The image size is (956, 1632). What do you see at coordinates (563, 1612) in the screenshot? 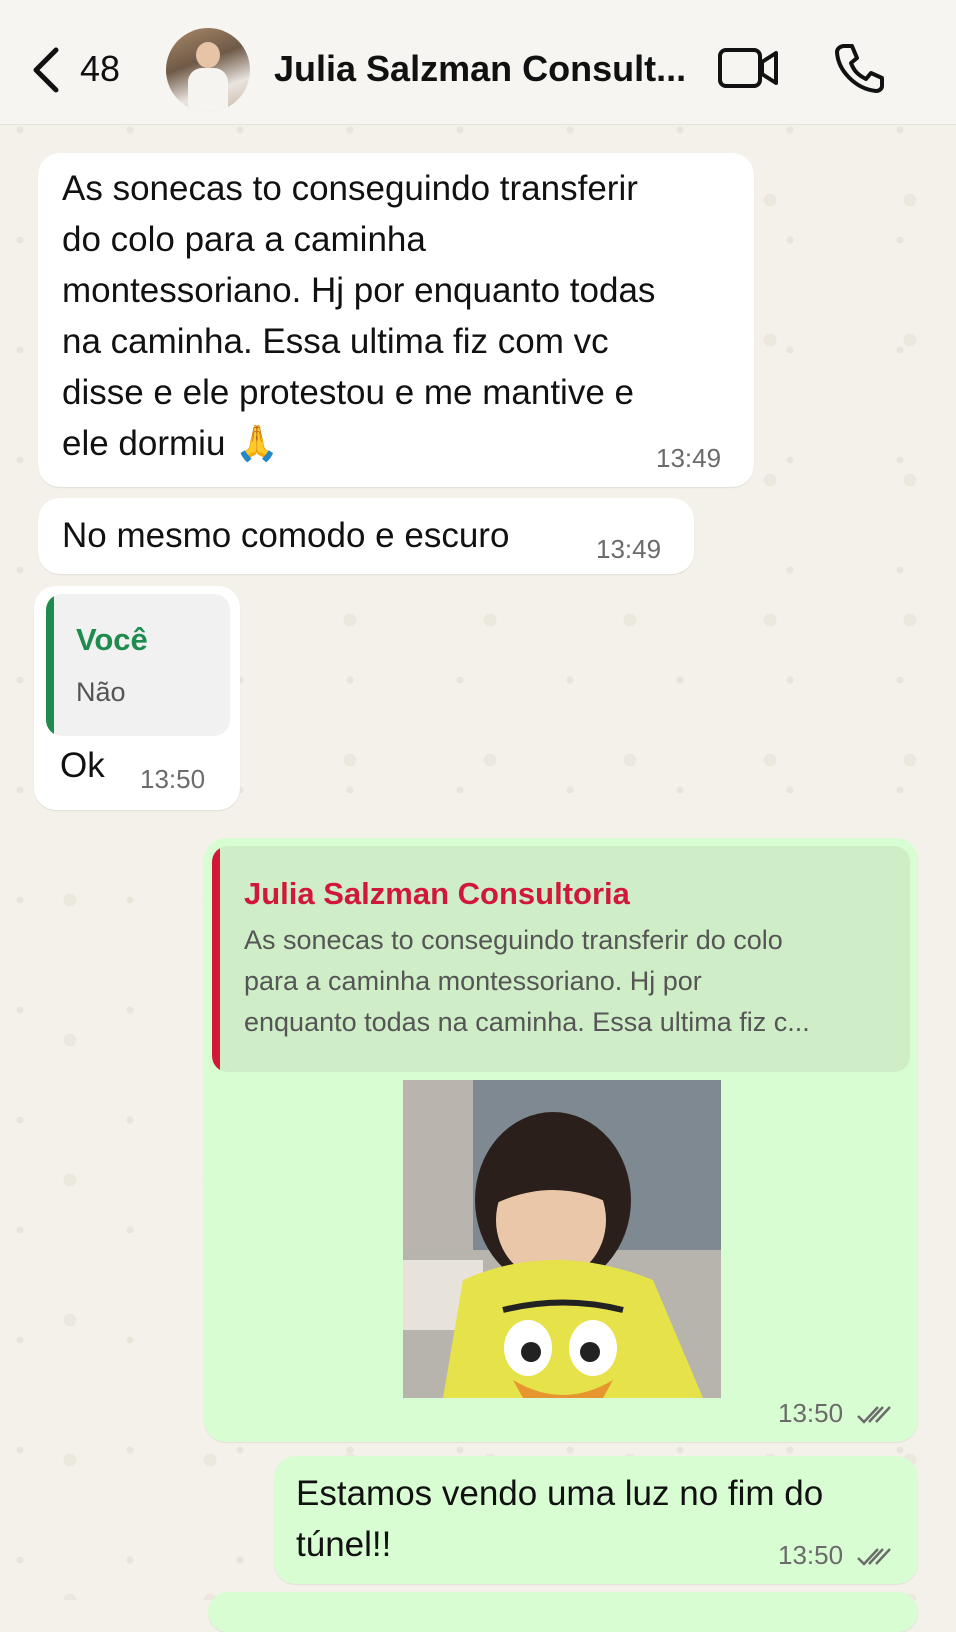
I see `message-bubble-outgoing-partial` at bounding box center [563, 1612].